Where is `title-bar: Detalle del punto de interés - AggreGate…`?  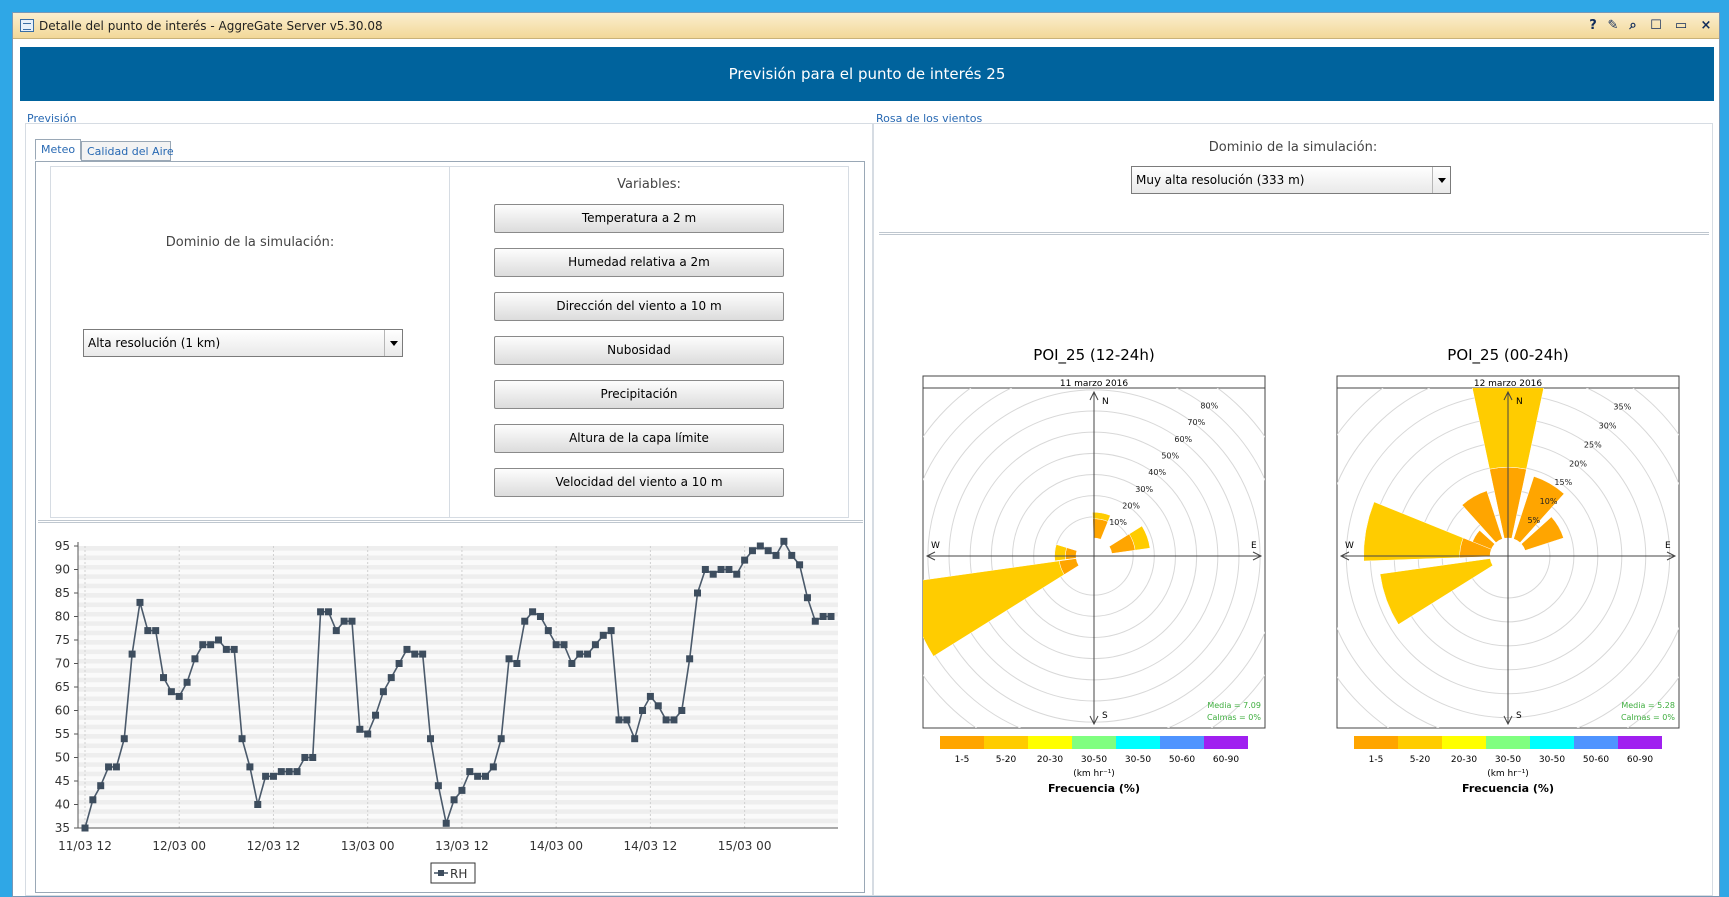
title-bar: Detalle del punto de interés - AggreGate… is located at coordinates (866, 26).